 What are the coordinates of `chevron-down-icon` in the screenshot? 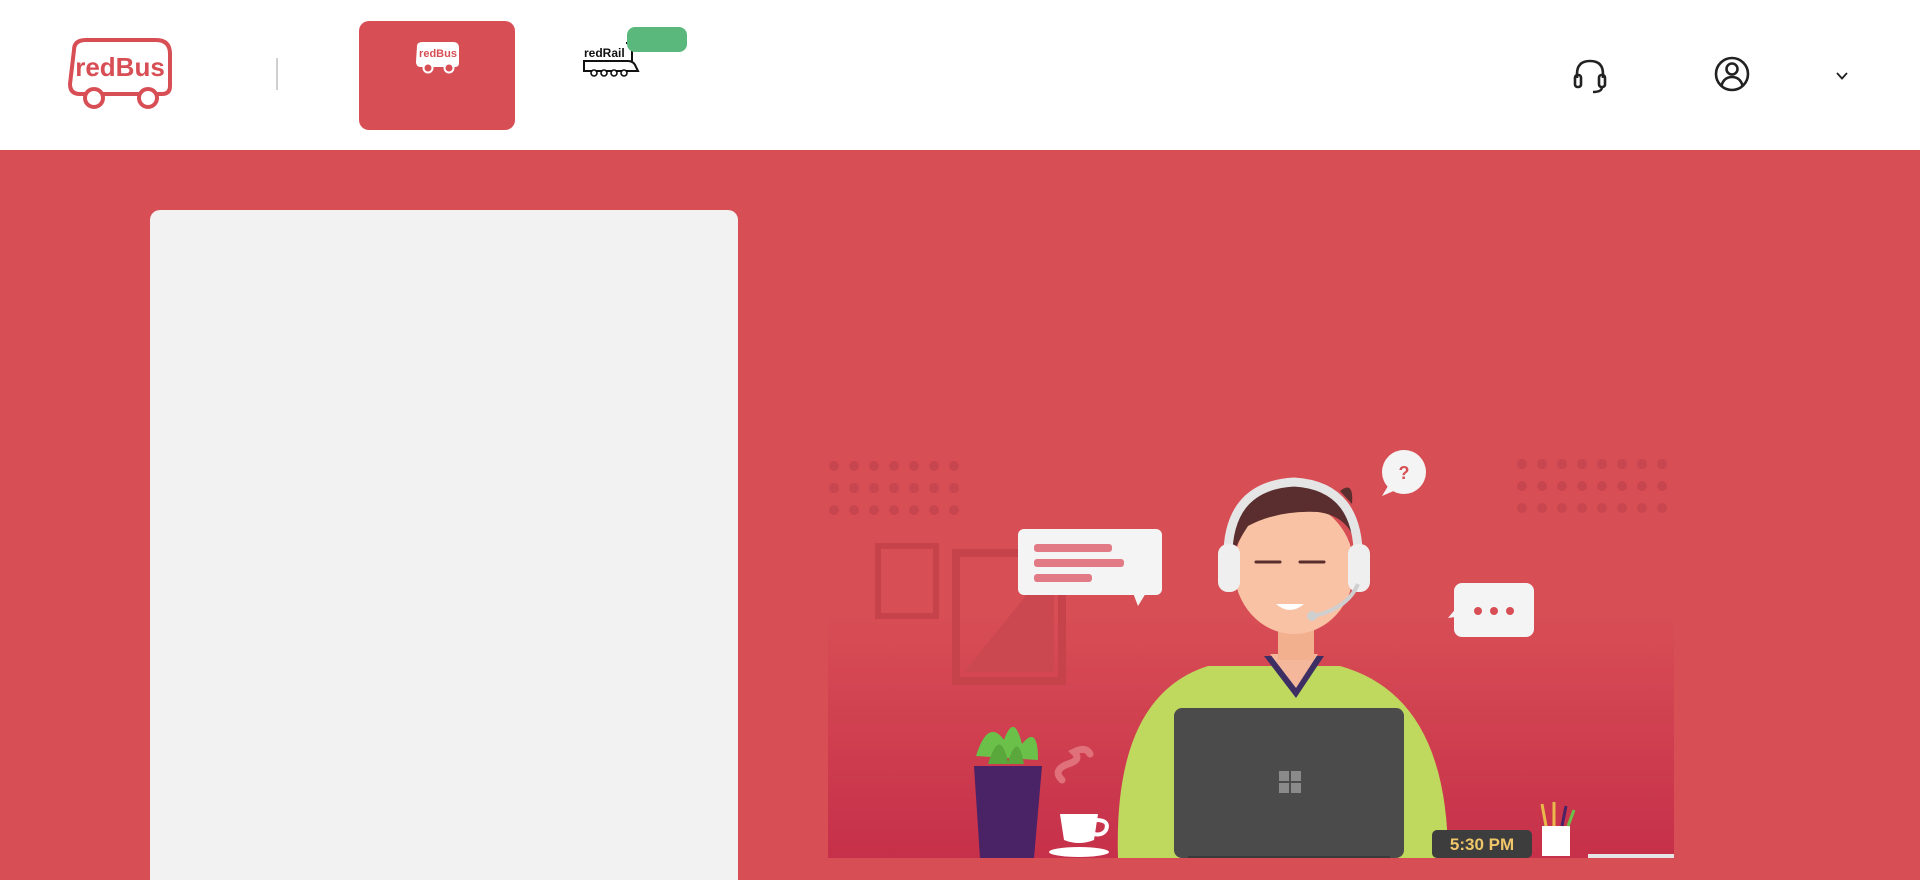 It's located at (1842, 78).